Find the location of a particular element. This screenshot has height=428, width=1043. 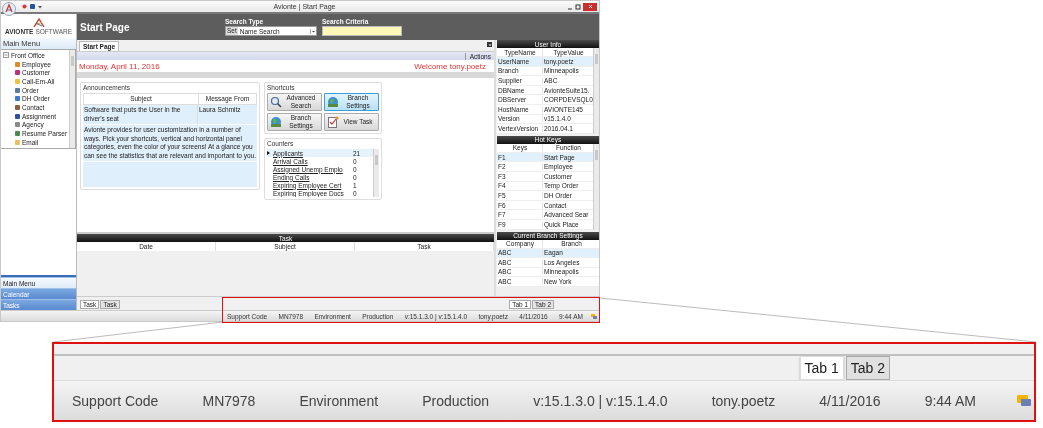

minus-icon is located at coordinates (6, 55).